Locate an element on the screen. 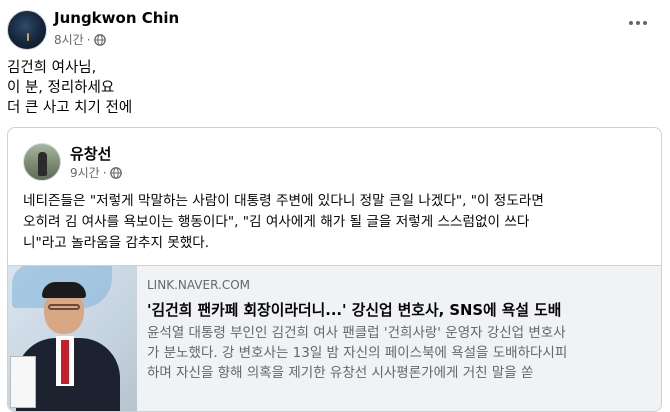 This screenshot has width=670, height=412. thumbnail-hair is located at coordinates (64, 290).